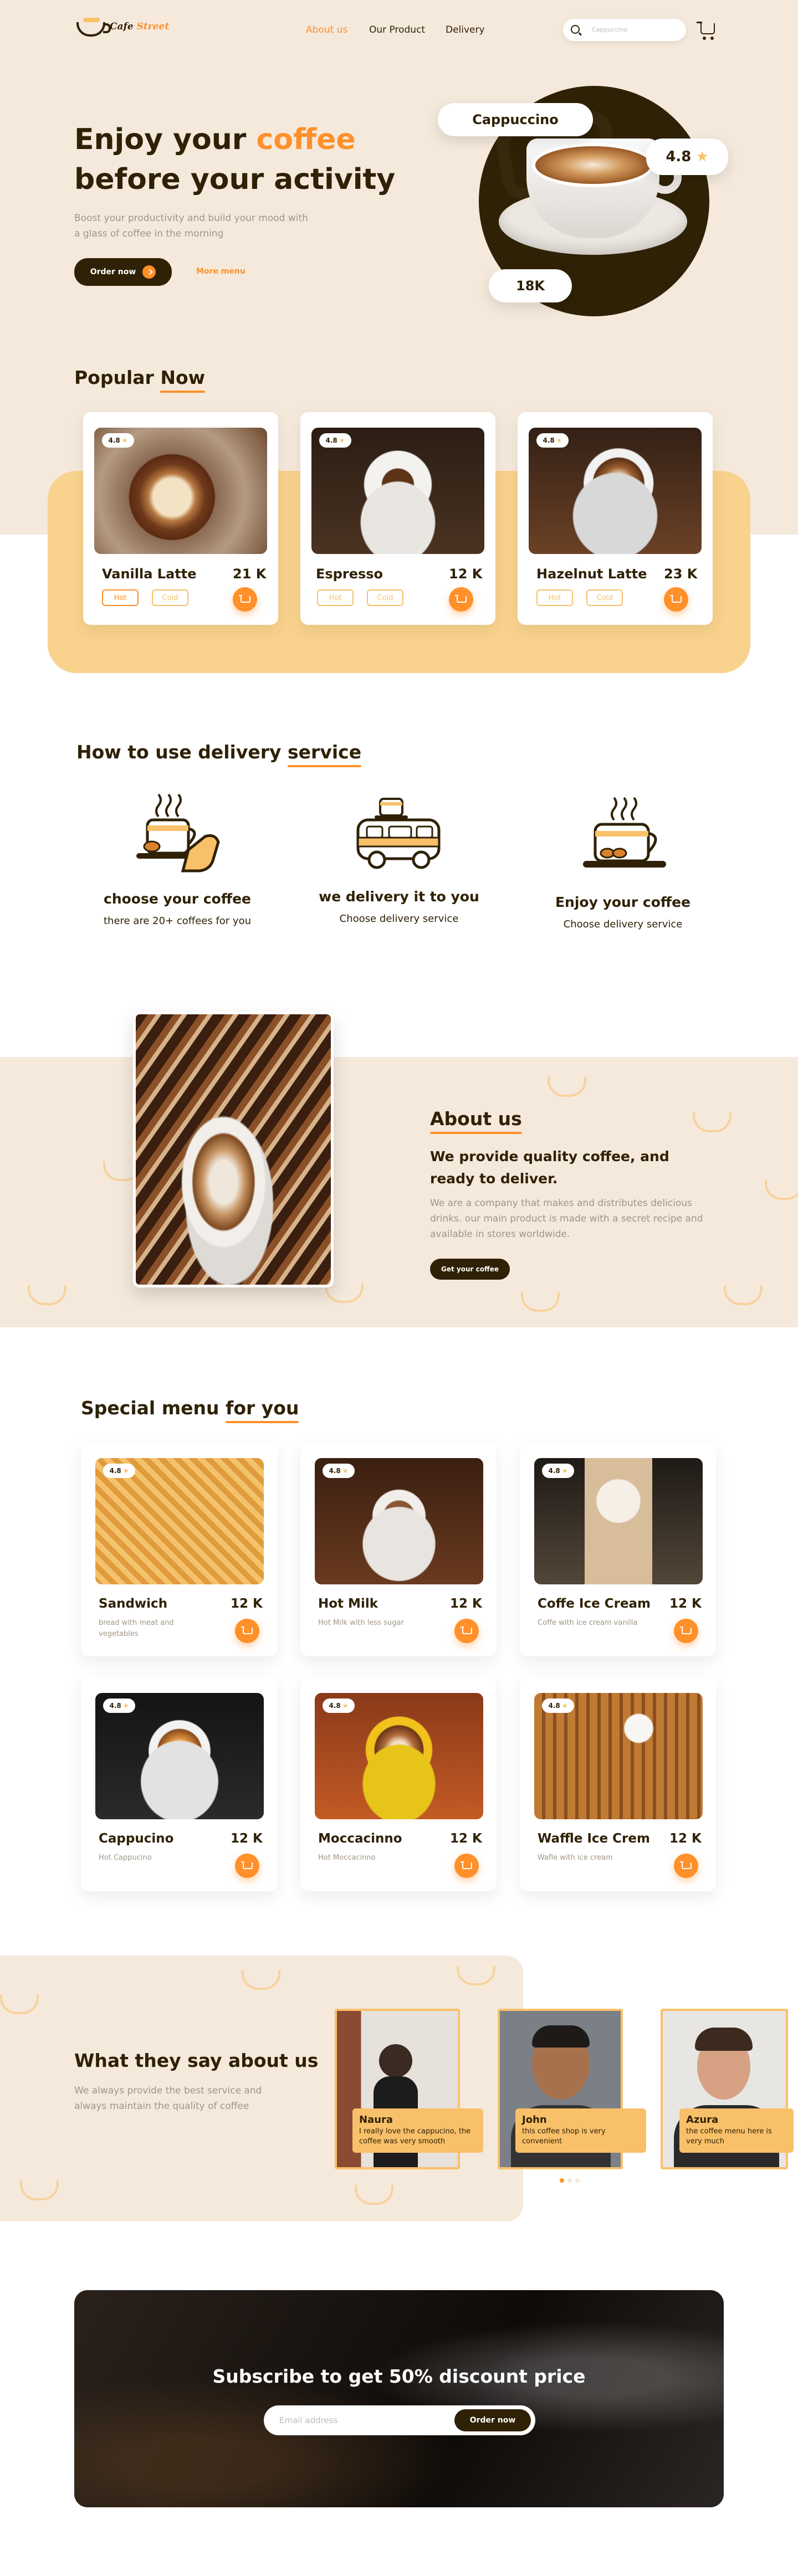  Describe the element at coordinates (91, 20) in the screenshot. I see `logo-icon-steam` at that location.